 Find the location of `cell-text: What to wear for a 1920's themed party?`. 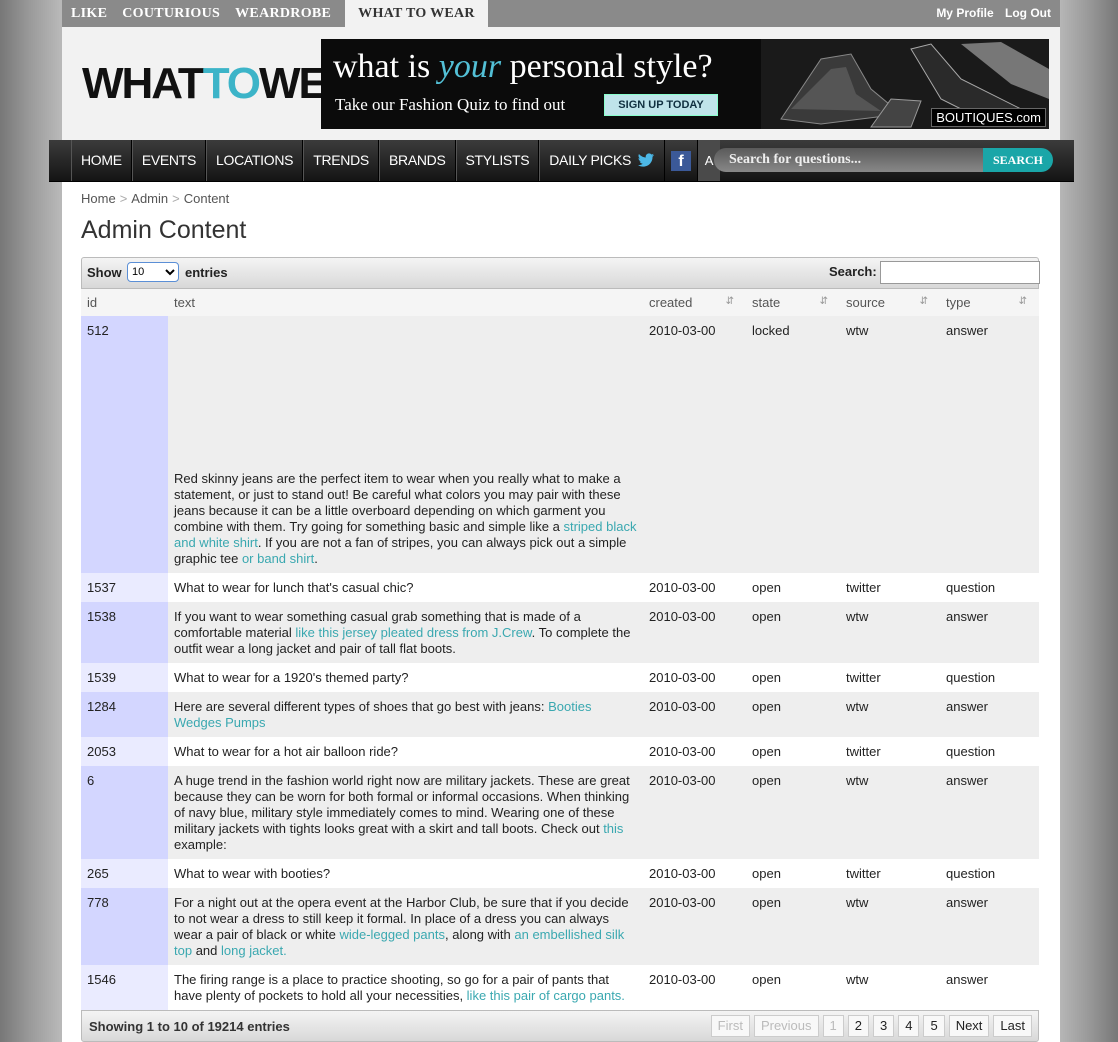

cell-text: What to wear for a 1920's themed party? is located at coordinates (405, 677).